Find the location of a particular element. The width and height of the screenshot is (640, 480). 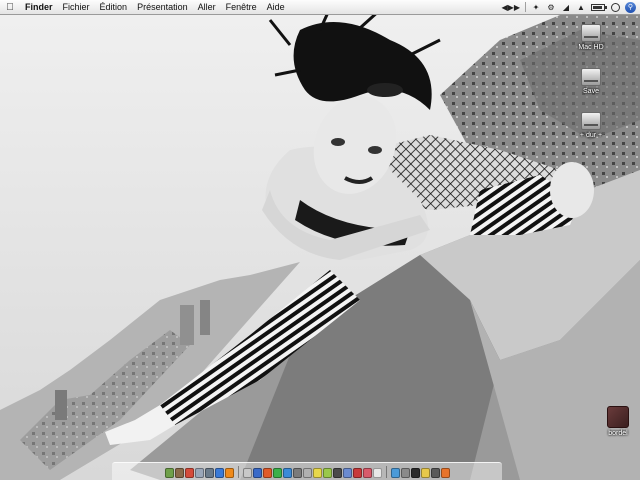

desktop-icon-label: bordel is located at coordinates (618, 433).